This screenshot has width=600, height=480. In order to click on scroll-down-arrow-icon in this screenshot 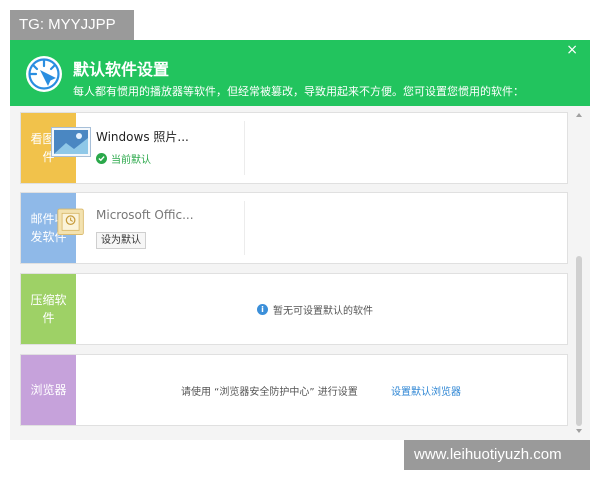, I will do `click(579, 431)`.